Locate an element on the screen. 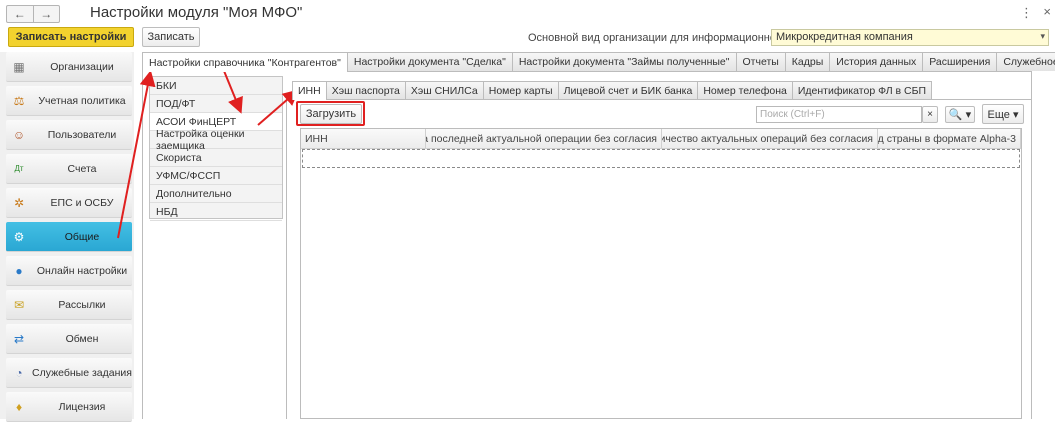 Image resolution: width=1055 pixels, height=422 pixels. gear-people-icon: ✲ is located at coordinates (19, 202).